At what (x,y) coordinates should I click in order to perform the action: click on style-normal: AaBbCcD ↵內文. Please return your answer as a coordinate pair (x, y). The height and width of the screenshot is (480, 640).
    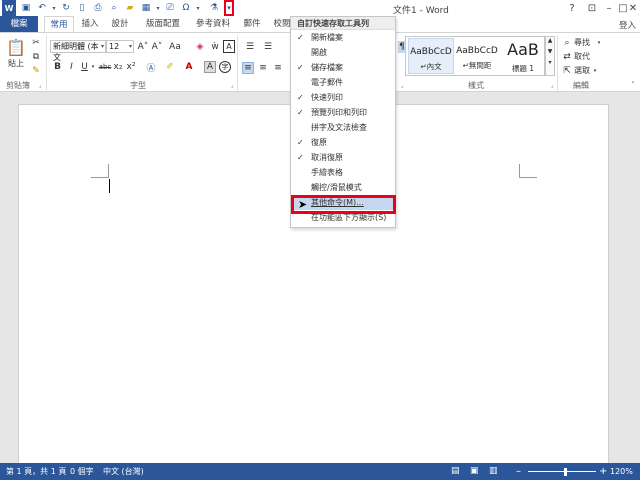
    Looking at the image, I should click on (431, 56).